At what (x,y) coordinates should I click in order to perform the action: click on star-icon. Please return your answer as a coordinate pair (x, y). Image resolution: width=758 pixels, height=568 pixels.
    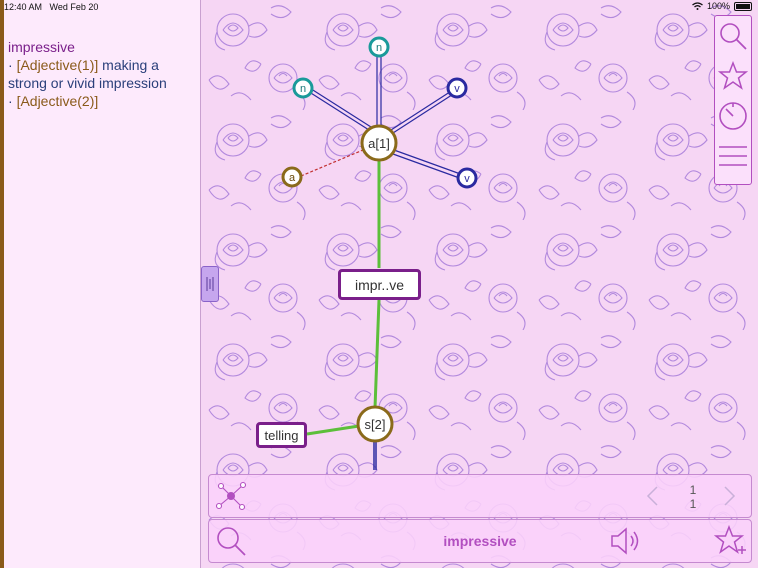
    Looking at the image, I should click on (733, 75).